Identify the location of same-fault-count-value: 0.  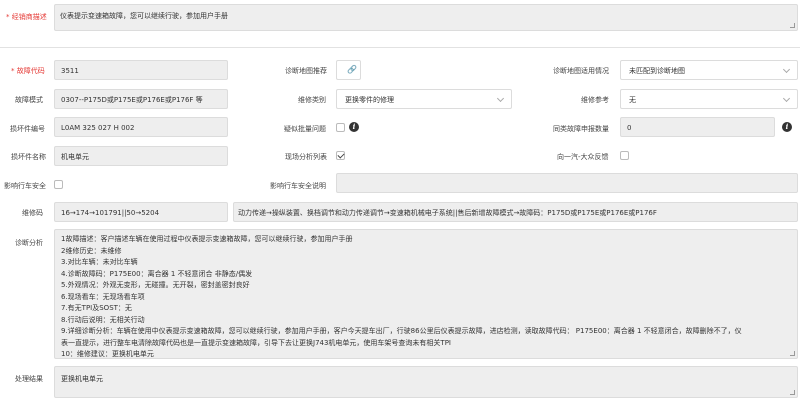
(629, 128).